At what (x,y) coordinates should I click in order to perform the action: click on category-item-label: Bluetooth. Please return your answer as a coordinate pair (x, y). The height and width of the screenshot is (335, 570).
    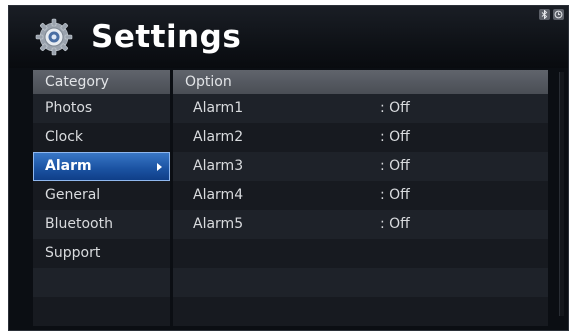
    Looking at the image, I should click on (79, 224).